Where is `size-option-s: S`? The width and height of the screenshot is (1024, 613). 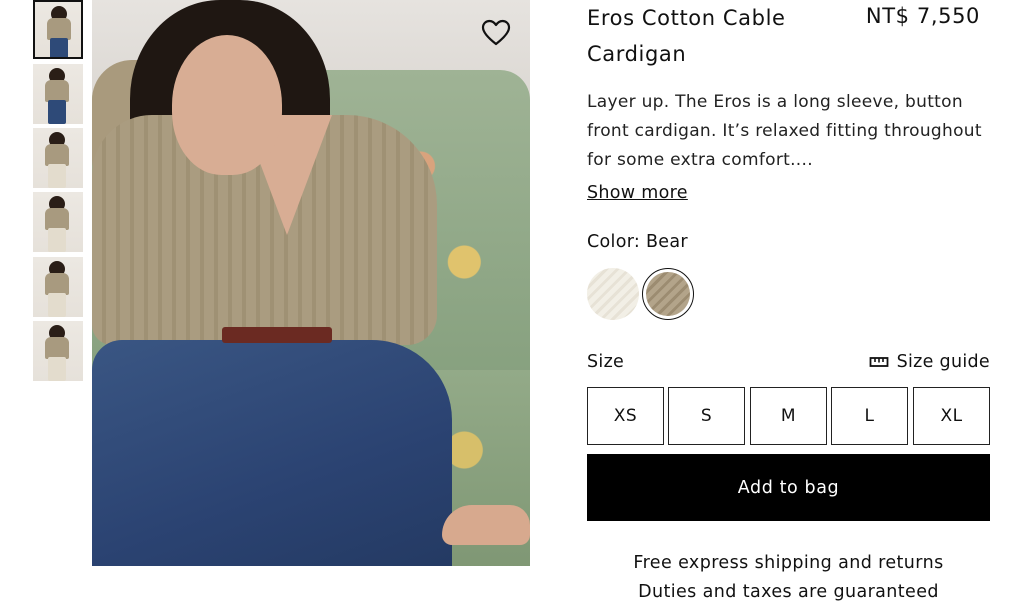
size-option-s: S is located at coordinates (706, 416).